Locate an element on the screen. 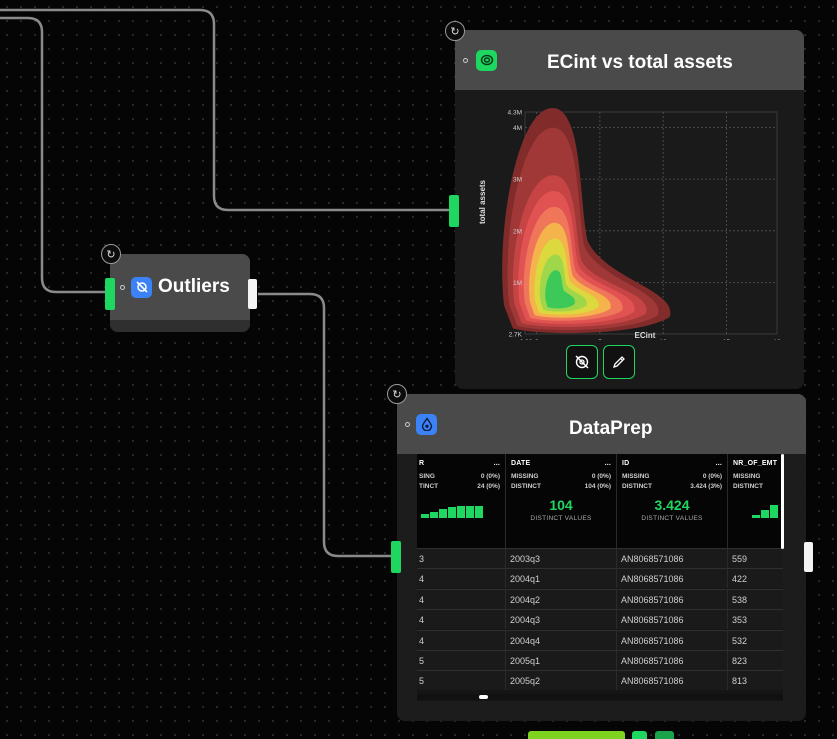  table-cell: 559 is located at coordinates (755, 558).